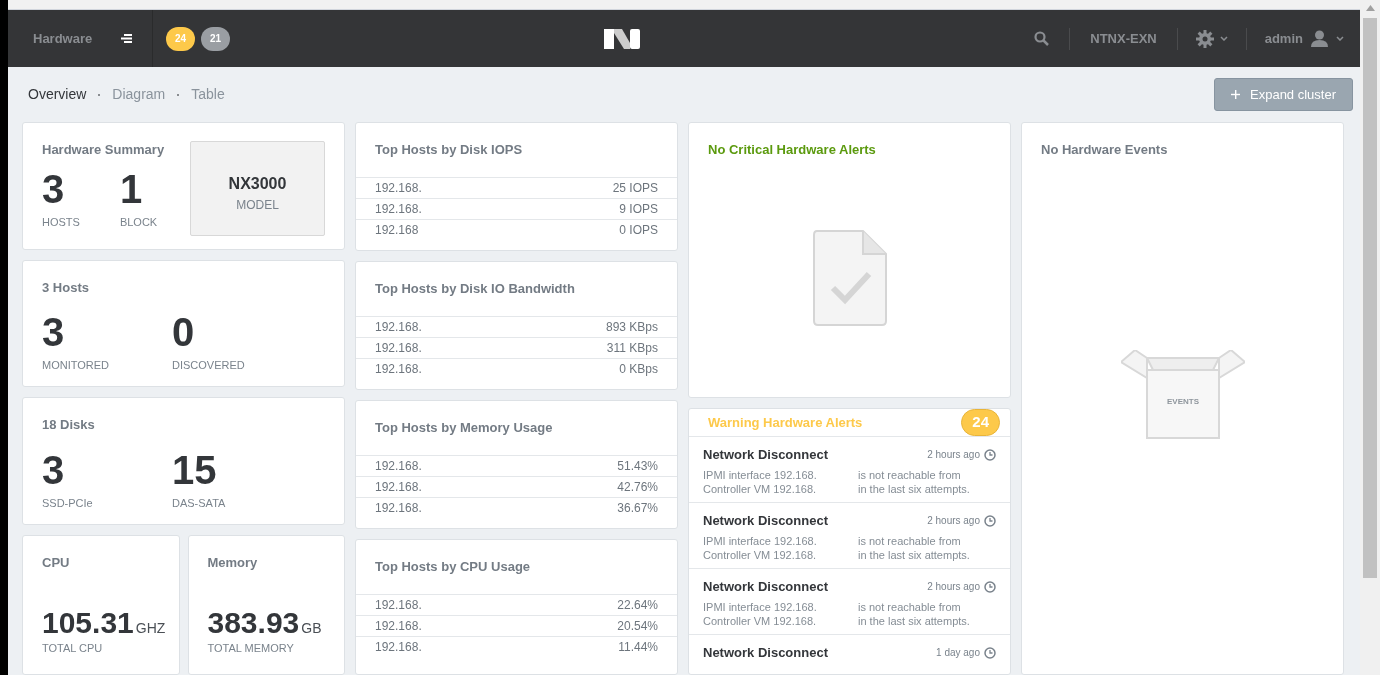 Image resolution: width=1380 pixels, height=675 pixels. Describe the element at coordinates (138, 222) in the screenshot. I see `stat-label: BLOCK` at that location.